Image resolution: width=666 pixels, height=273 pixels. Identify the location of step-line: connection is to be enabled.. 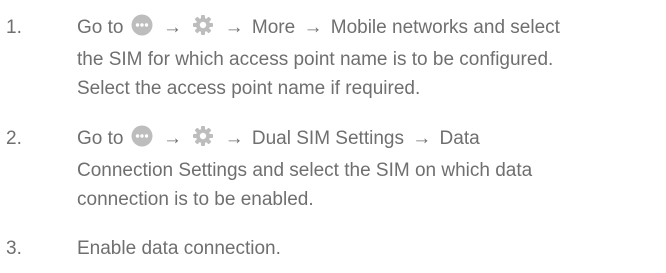
(195, 199).